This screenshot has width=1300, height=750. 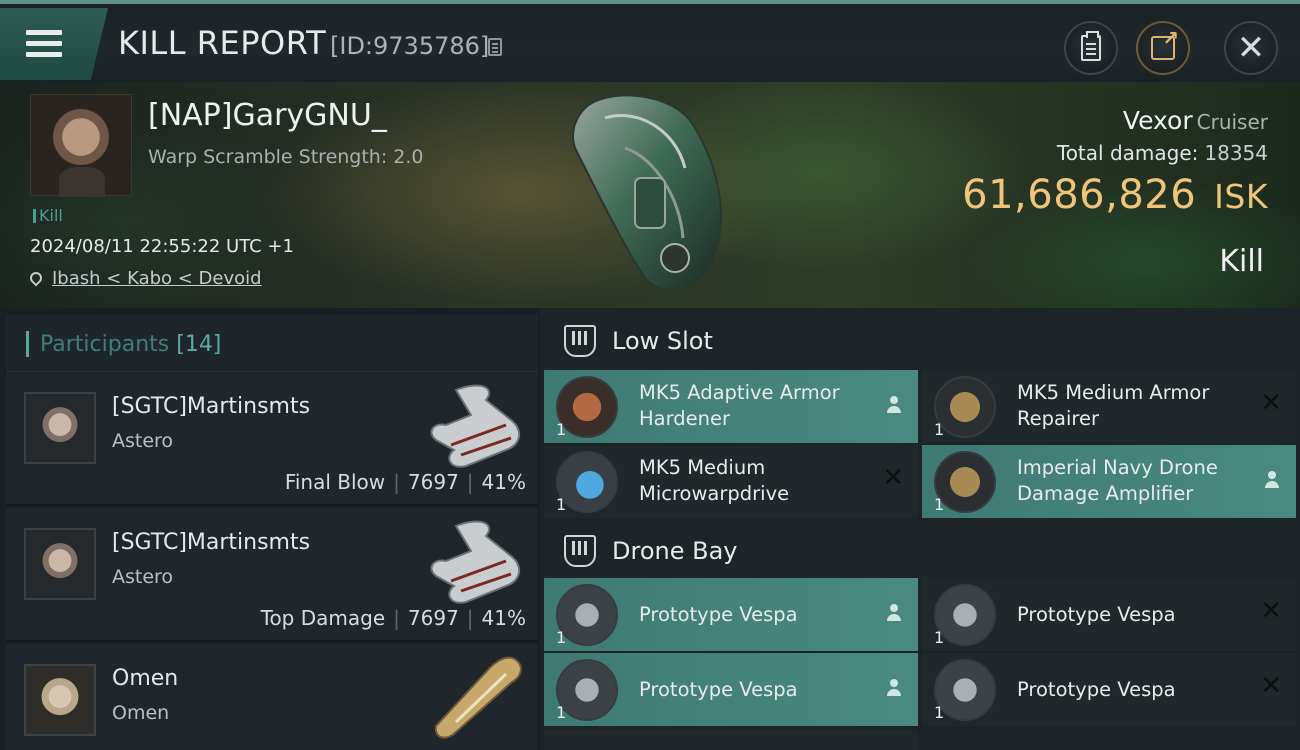 I want to click on participant-stats: Top Damage | 7697 | 41%, so click(x=393, y=618).